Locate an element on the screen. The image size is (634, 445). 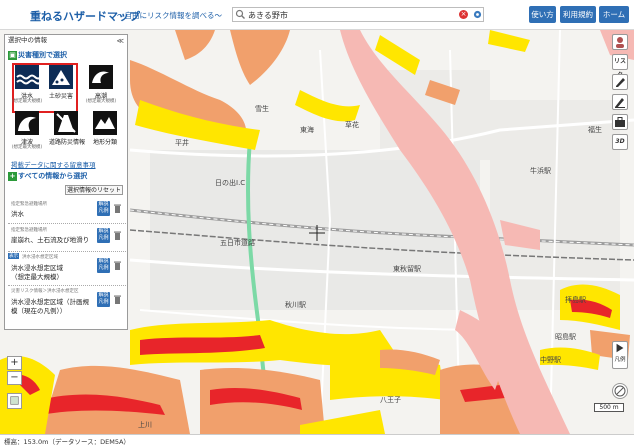
notice-link: 掲載データに関する留意事項 is located at coordinates (53, 164).